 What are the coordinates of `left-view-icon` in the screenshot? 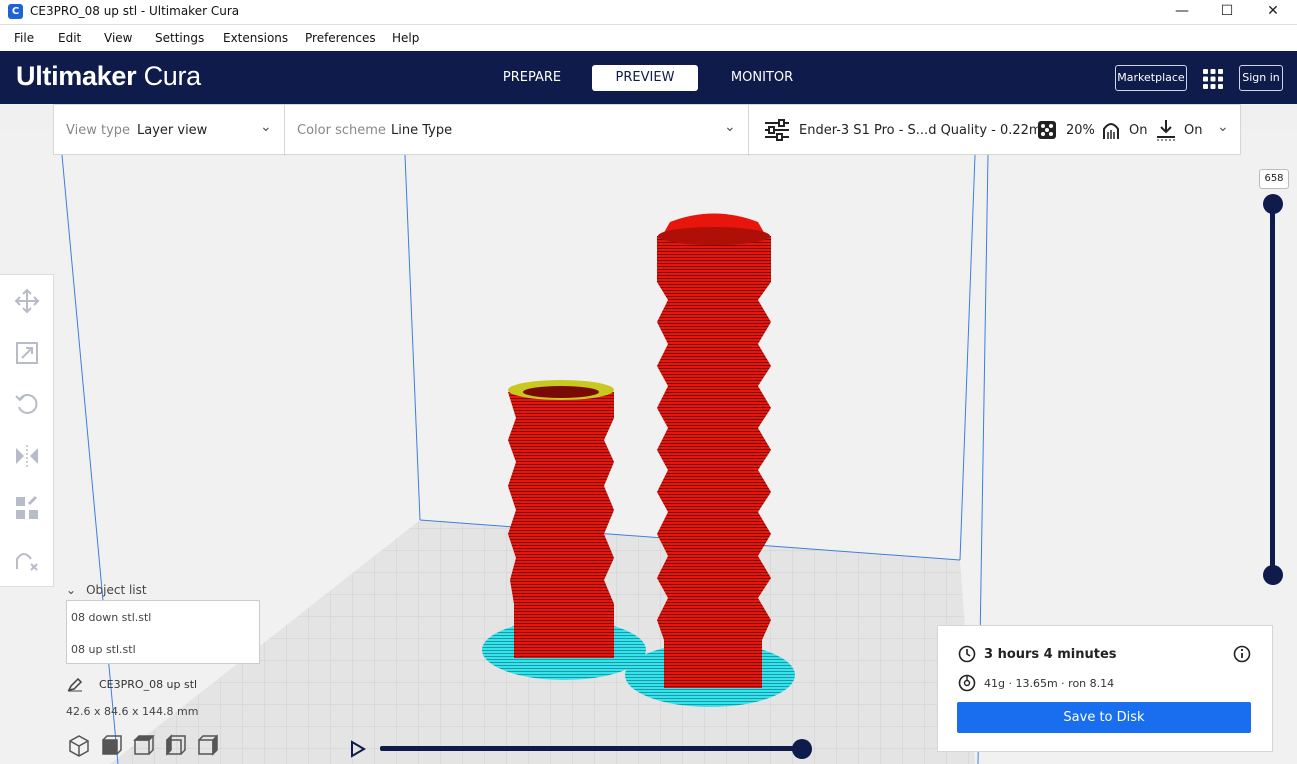 It's located at (176, 745).